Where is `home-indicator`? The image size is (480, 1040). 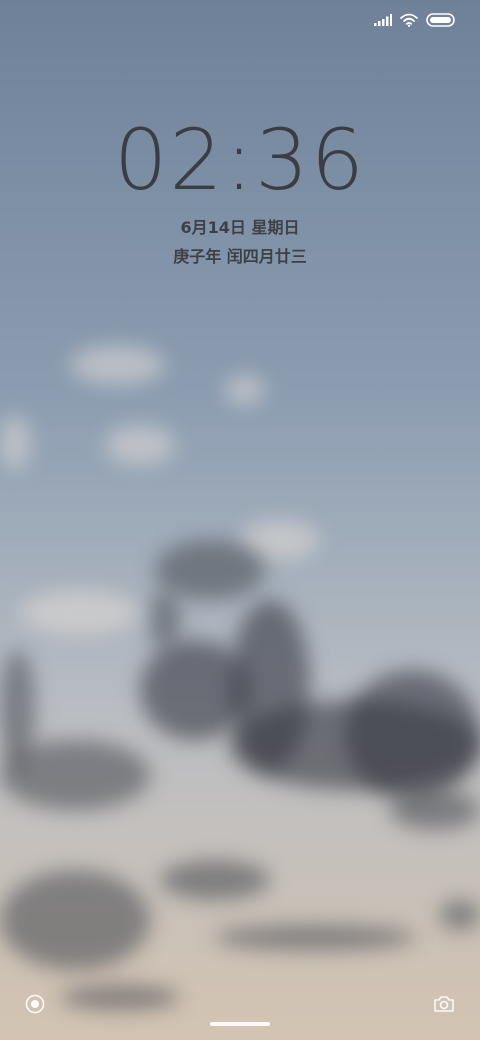
home-indicator is located at coordinates (240, 1024).